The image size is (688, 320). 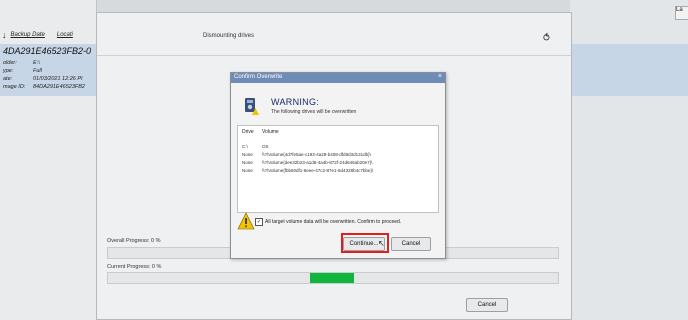 What do you see at coordinates (252, 106) in the screenshot?
I see `drive-warning-icon` at bounding box center [252, 106].